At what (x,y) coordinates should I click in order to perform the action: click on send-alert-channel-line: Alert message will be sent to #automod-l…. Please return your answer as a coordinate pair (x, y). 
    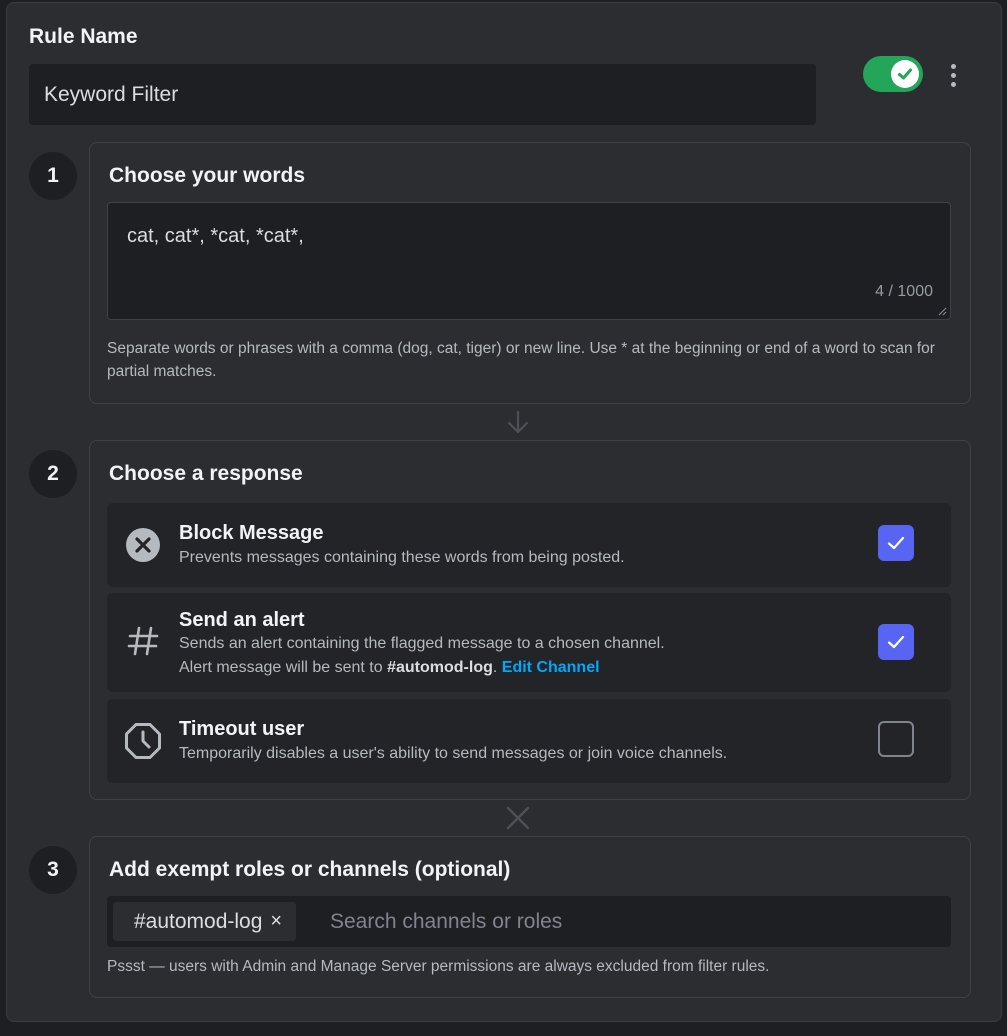
    Looking at the image, I should click on (389, 668).